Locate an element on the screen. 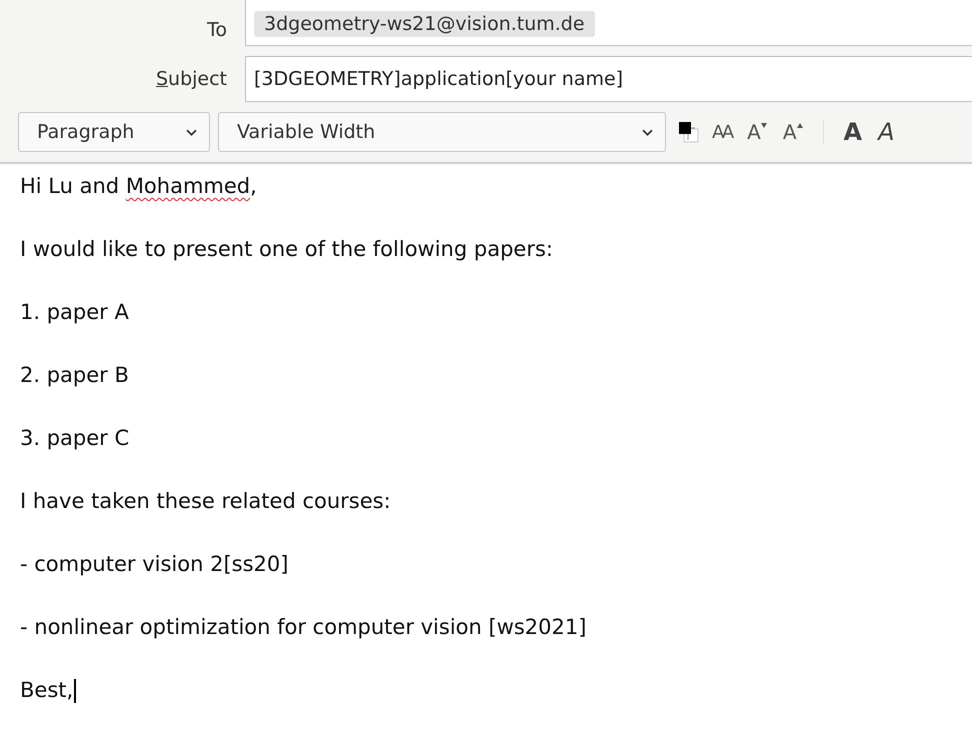 Image resolution: width=972 pixels, height=748 pixels. body-paragraph: - computer vision 2[ss20] is located at coordinates (155, 564).